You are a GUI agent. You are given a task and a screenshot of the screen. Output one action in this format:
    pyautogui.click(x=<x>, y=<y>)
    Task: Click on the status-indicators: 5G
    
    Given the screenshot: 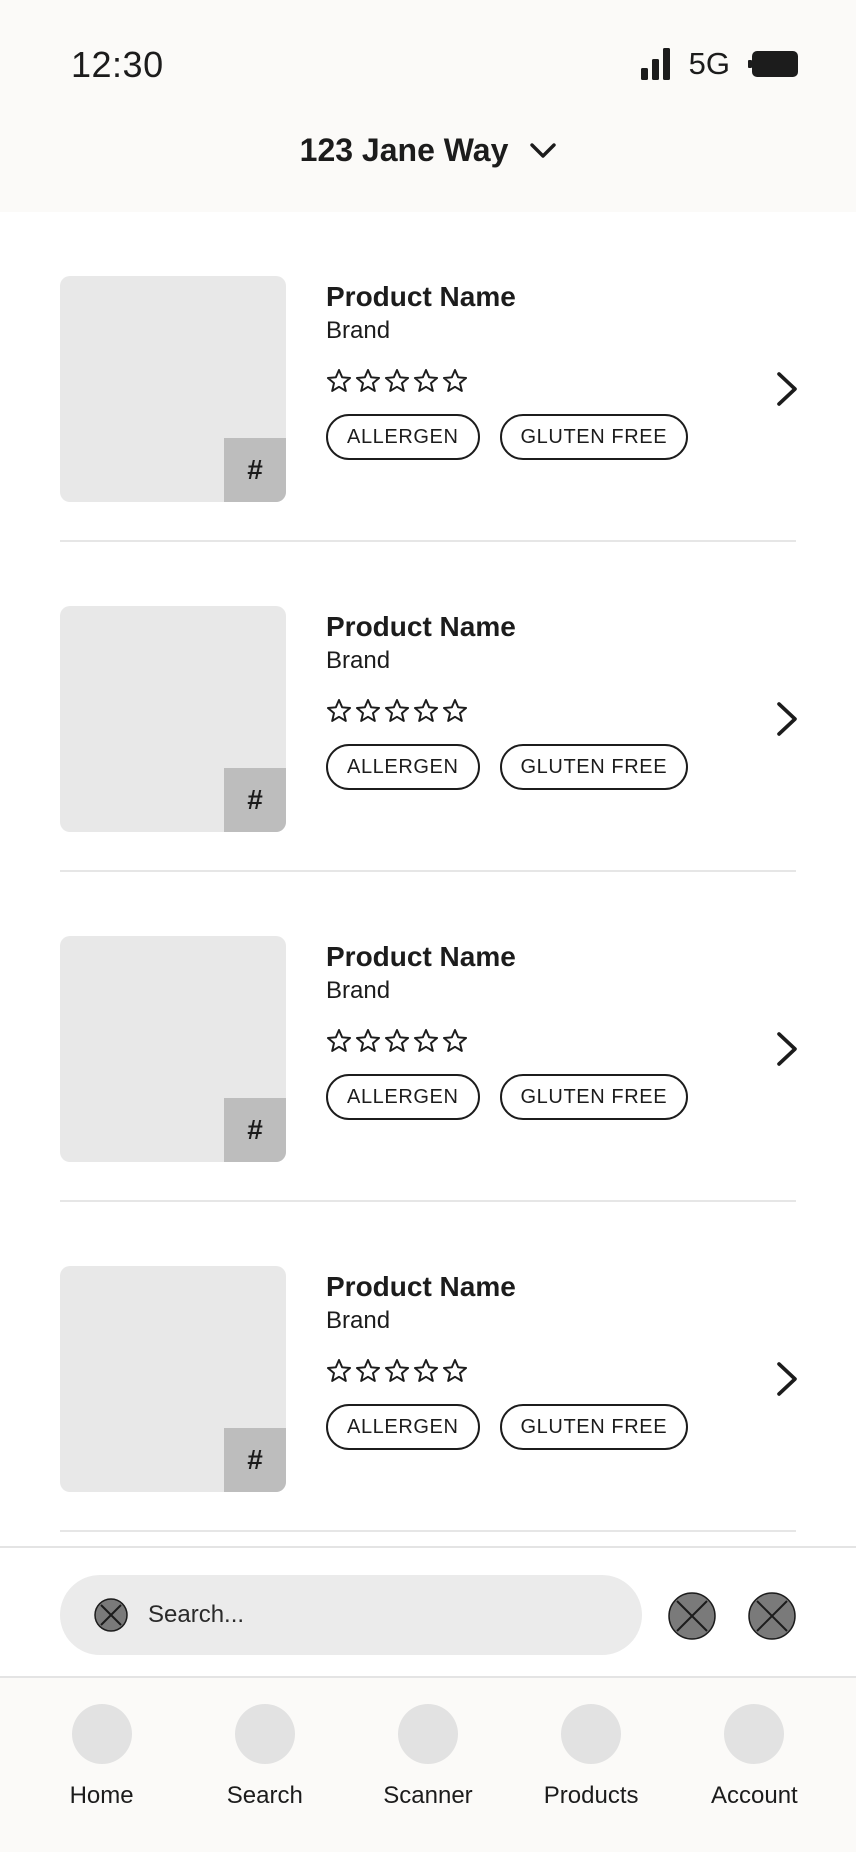 What is the action you would take?
    pyautogui.click(x=719, y=64)
    